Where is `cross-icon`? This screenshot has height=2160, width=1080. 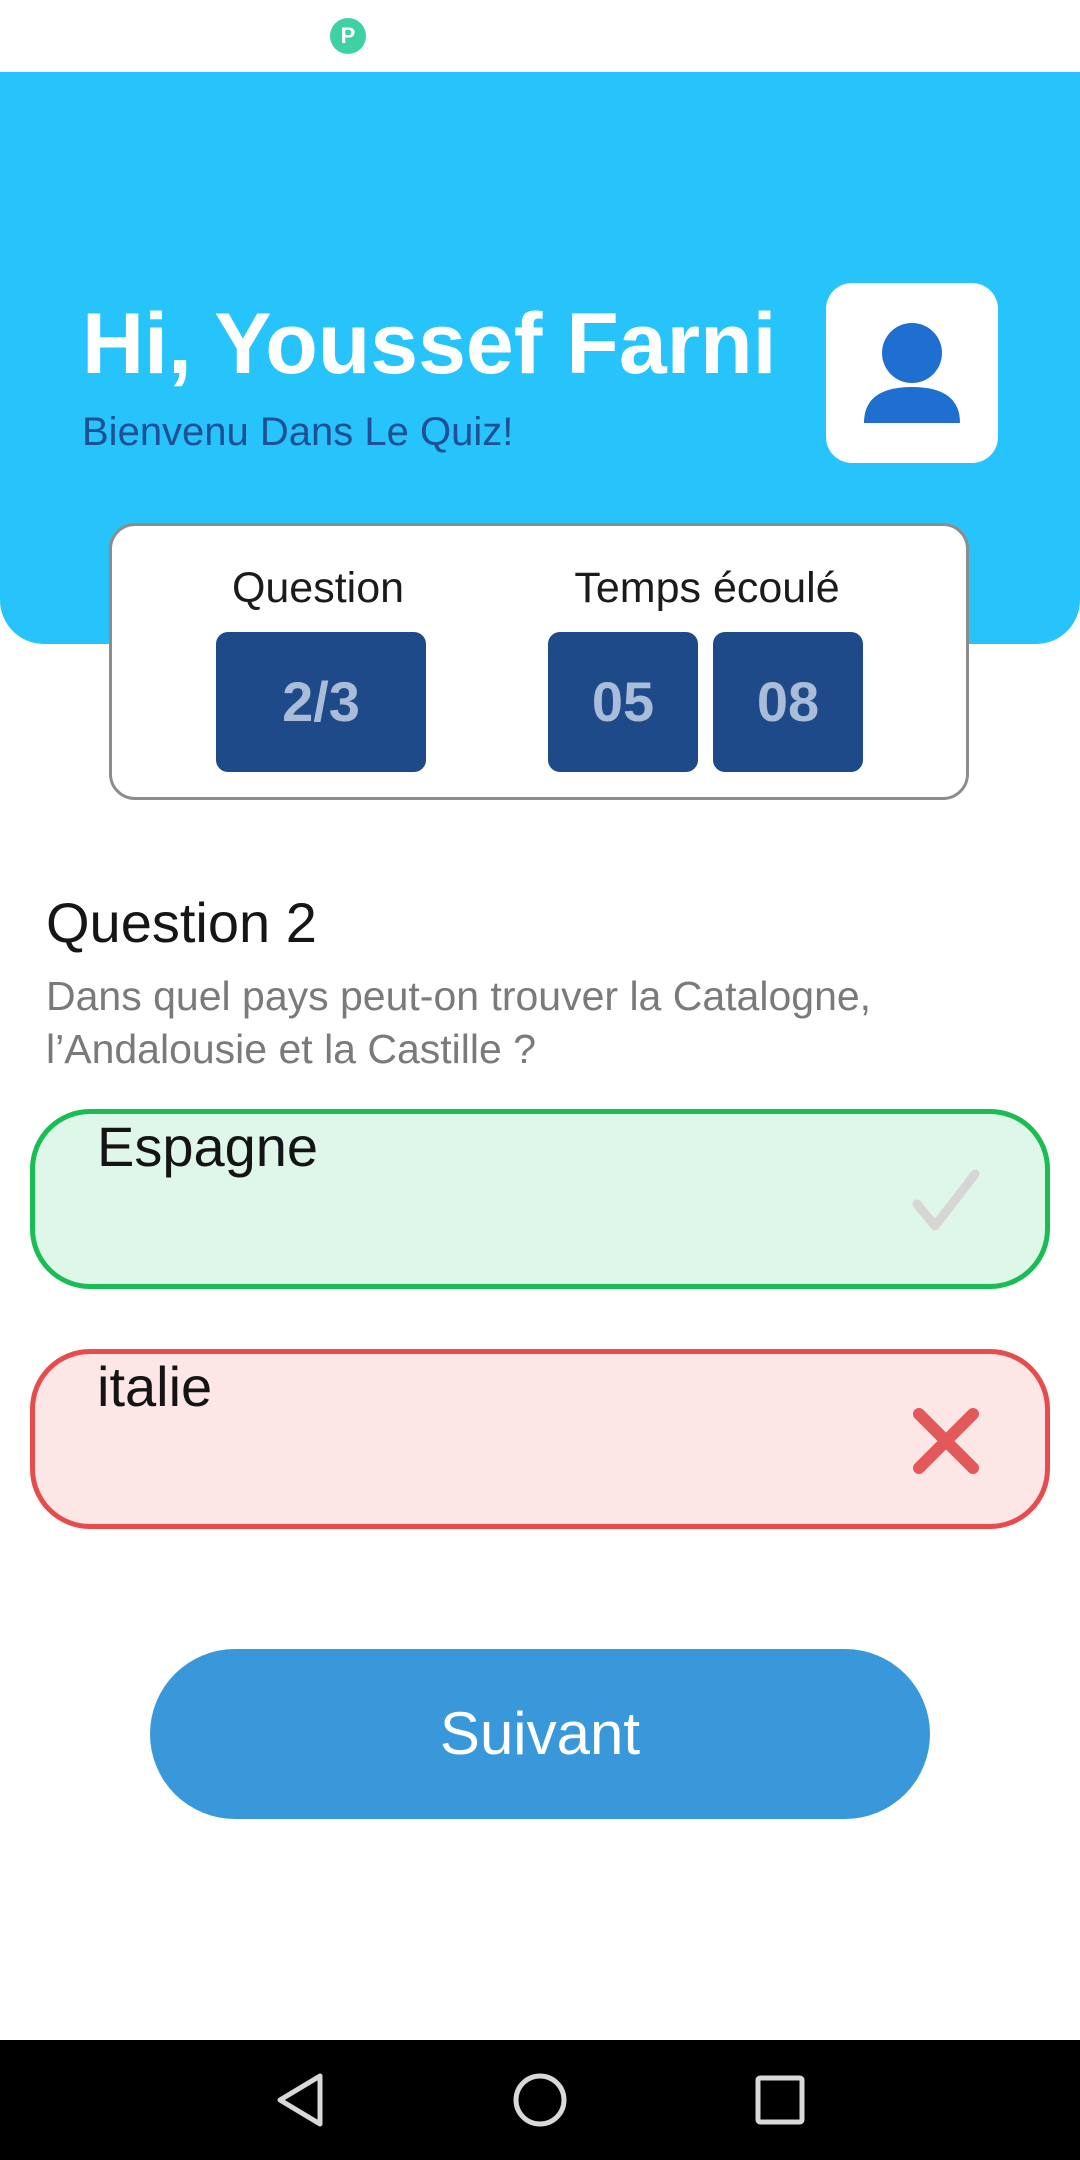 cross-icon is located at coordinates (946, 1441).